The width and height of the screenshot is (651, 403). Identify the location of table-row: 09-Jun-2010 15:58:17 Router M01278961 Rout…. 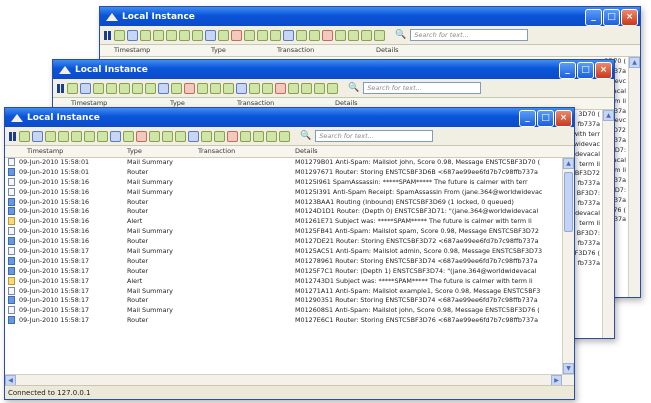
(283, 261).